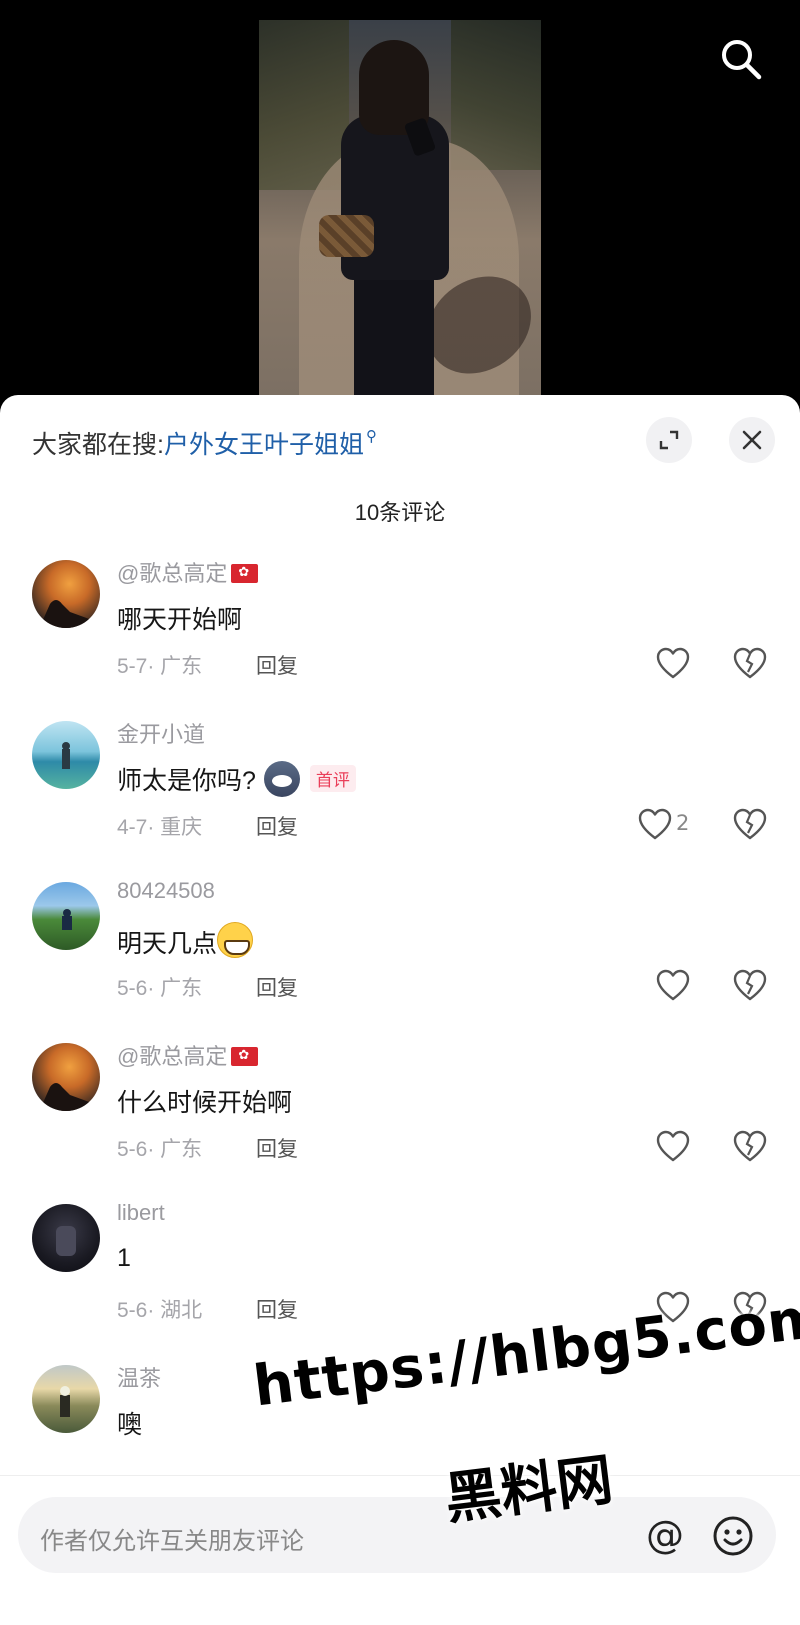 The image size is (800, 1625). What do you see at coordinates (130, 1425) in the screenshot?
I see `comment-text: 噢` at bounding box center [130, 1425].